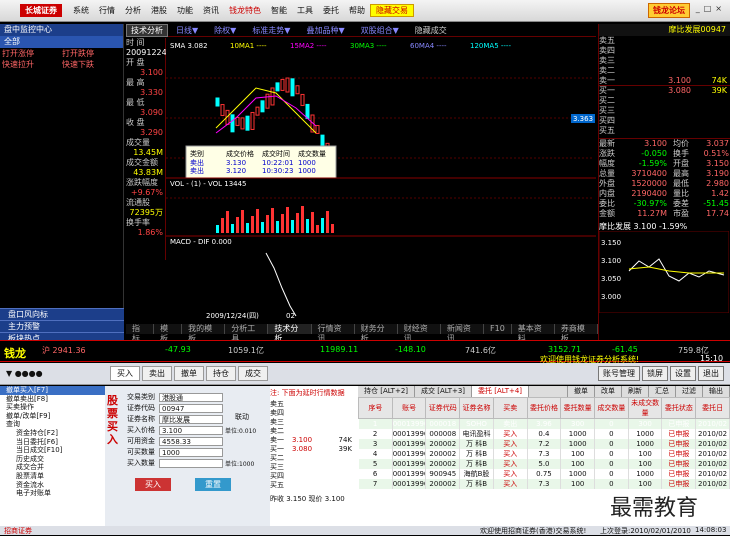 The image size is (730, 536). Describe the element at coordinates (52, 407) in the screenshot. I see `tree-item: 买卖操作` at that location.